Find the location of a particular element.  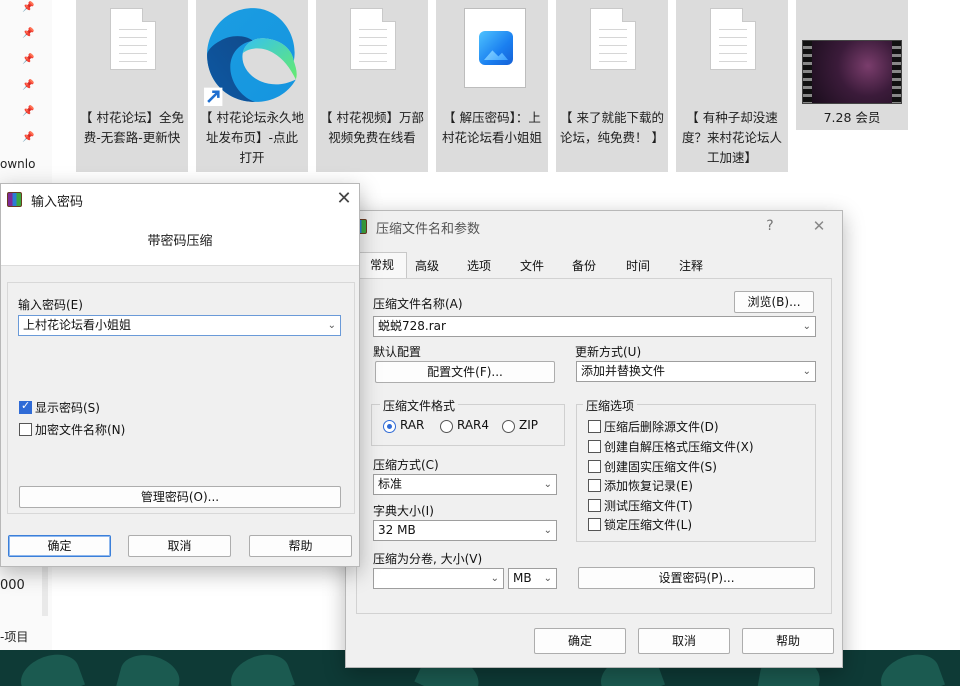

file-item: 【 村花论坛】全免费-无套路-更新快 is located at coordinates (132, 86).